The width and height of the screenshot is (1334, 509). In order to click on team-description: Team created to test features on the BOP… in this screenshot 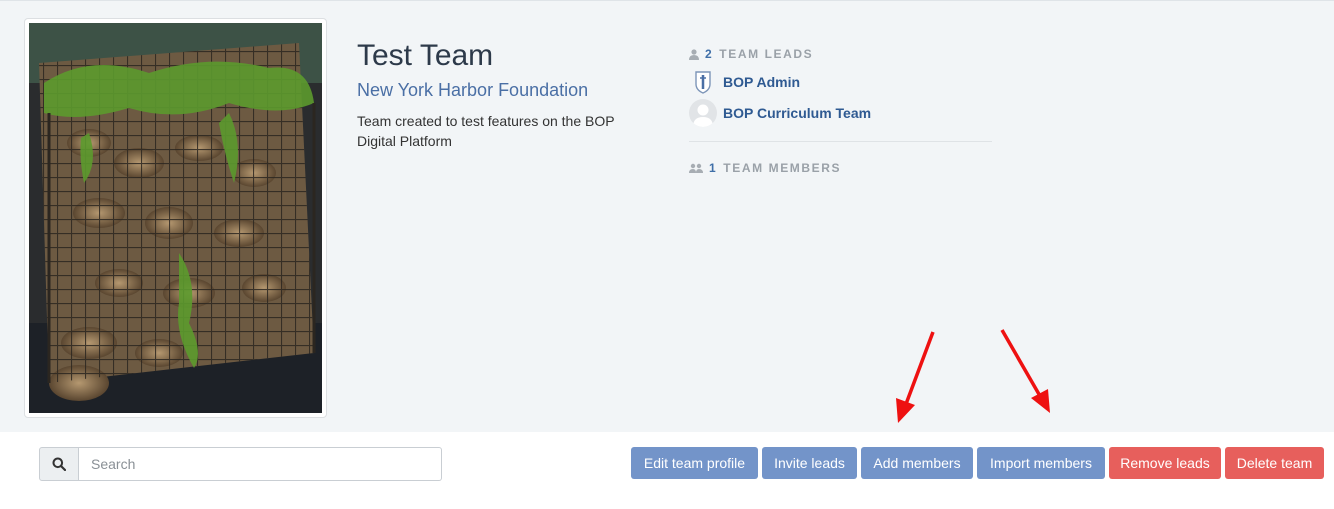, I will do `click(486, 131)`.